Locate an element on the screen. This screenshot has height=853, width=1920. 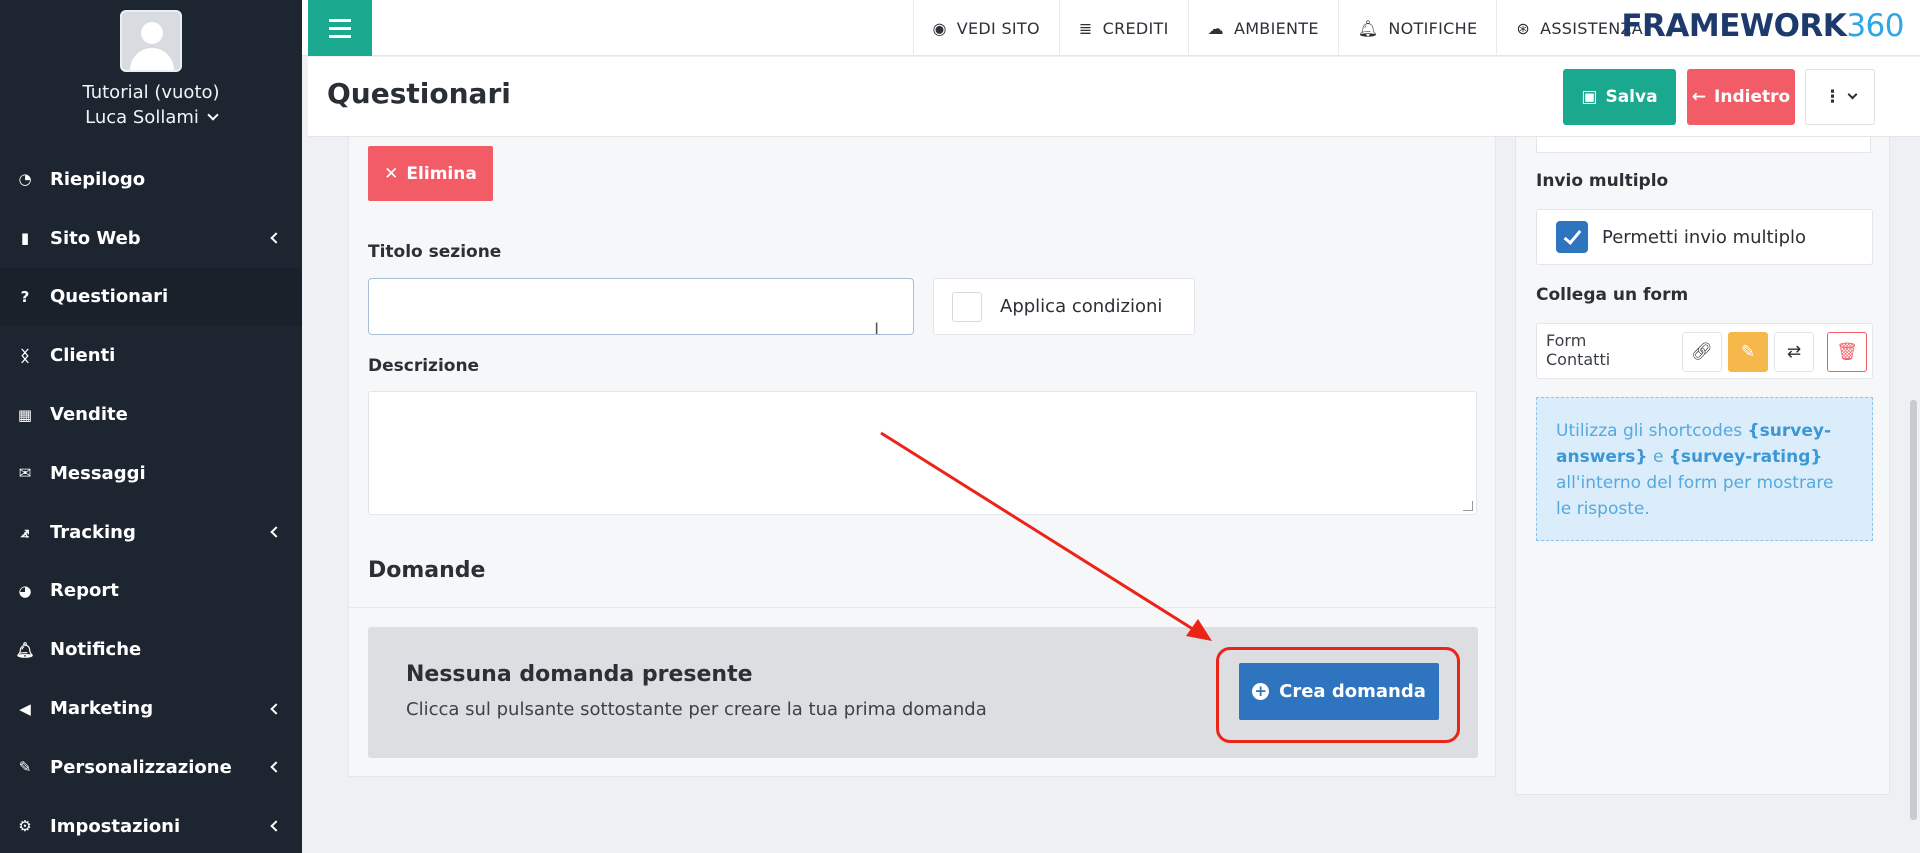
sidebar-item-label: Marketing is located at coordinates (102, 709).